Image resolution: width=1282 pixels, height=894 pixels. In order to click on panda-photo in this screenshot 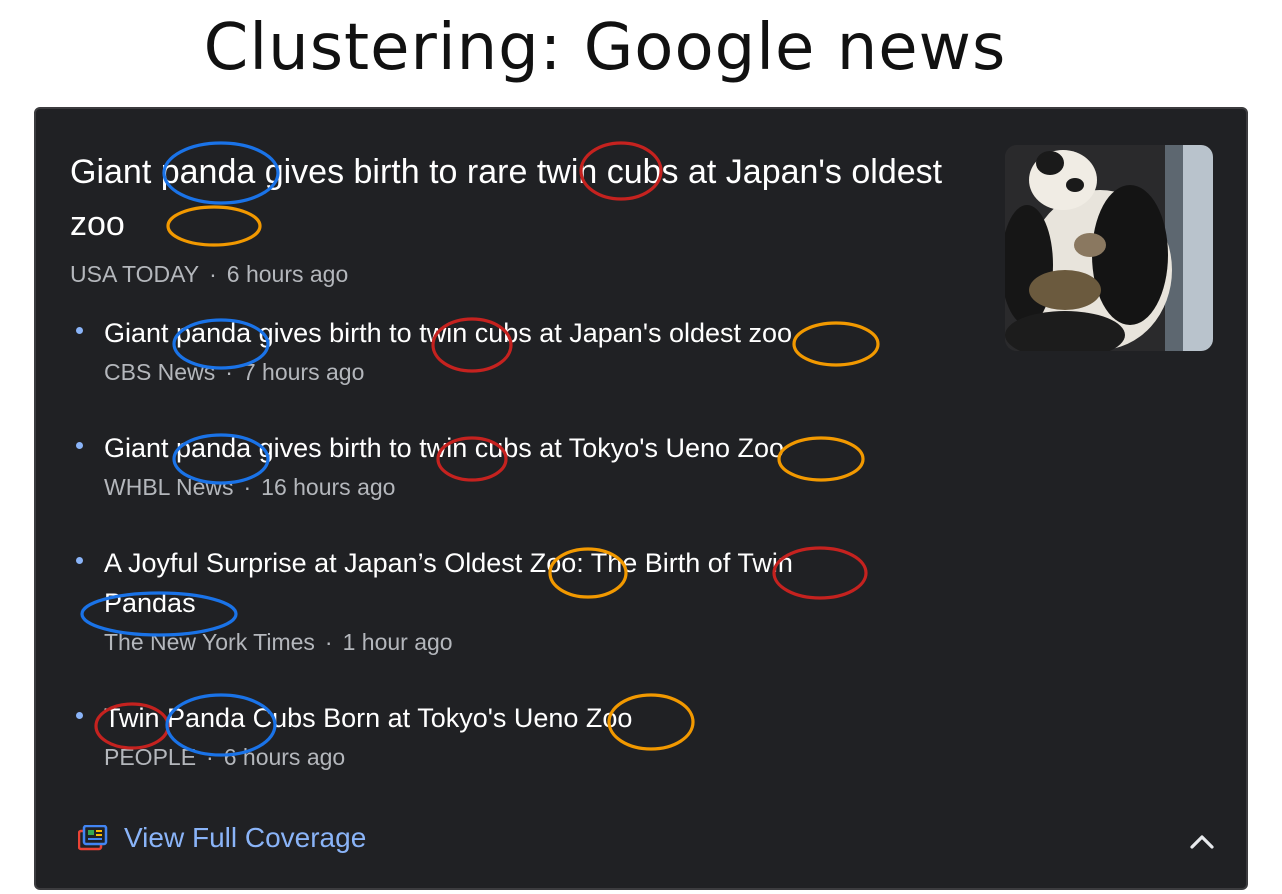, I will do `click(1109, 248)`.